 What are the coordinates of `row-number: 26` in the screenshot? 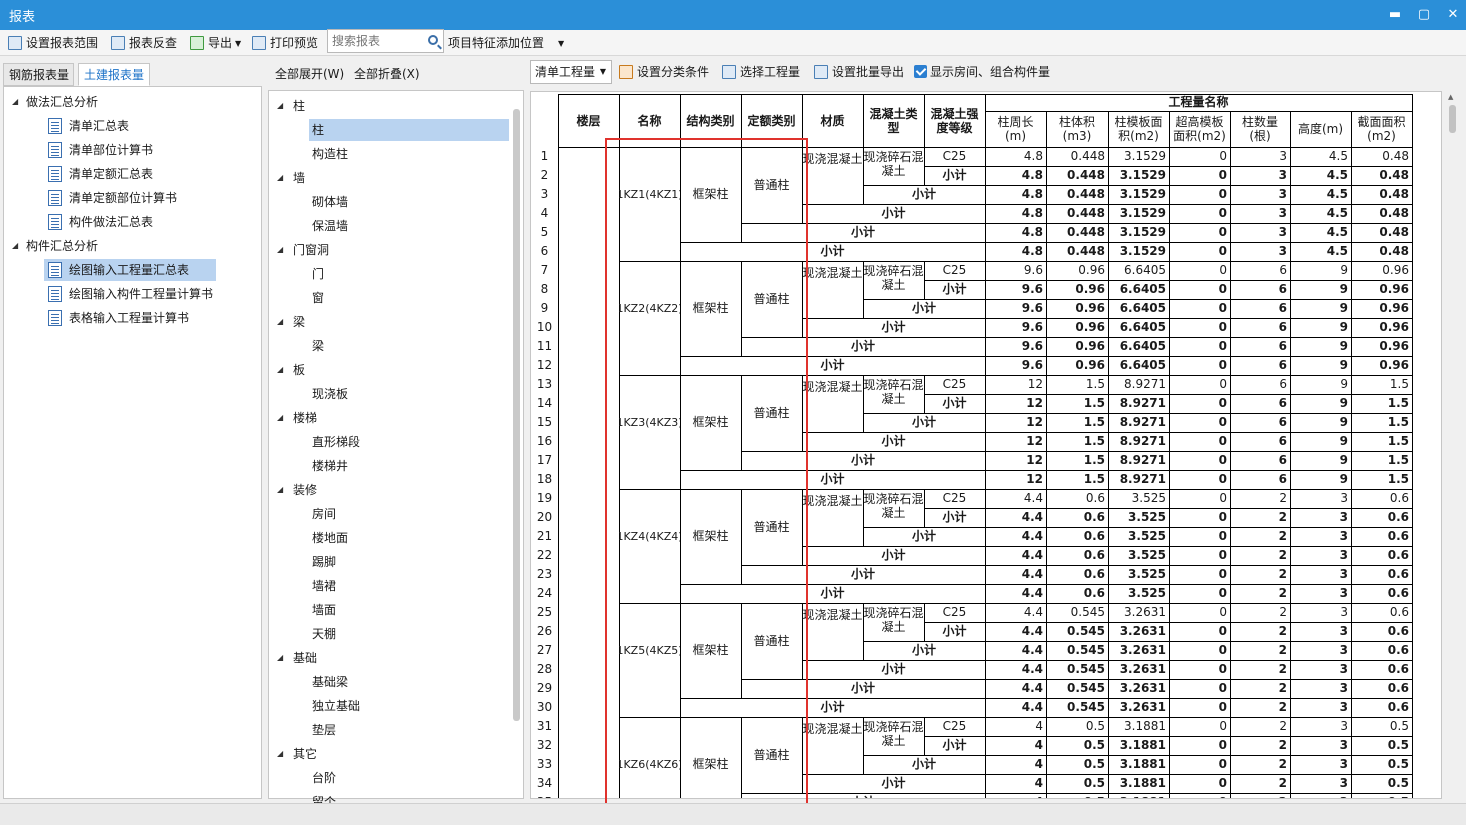 It's located at (544, 631).